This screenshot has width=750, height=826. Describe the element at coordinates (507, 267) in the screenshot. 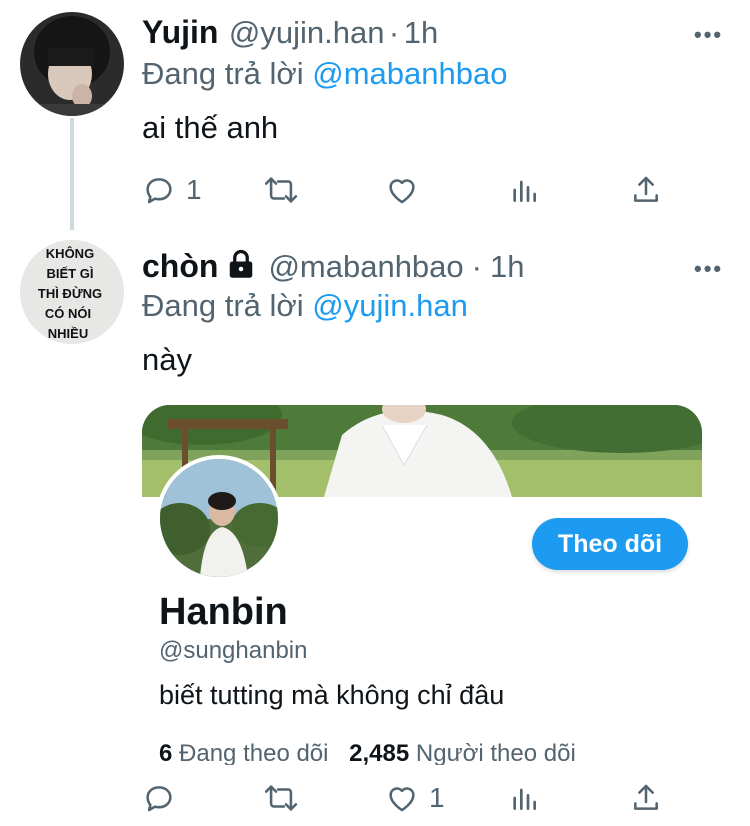

I see `tweet-2-time: 1h` at that location.